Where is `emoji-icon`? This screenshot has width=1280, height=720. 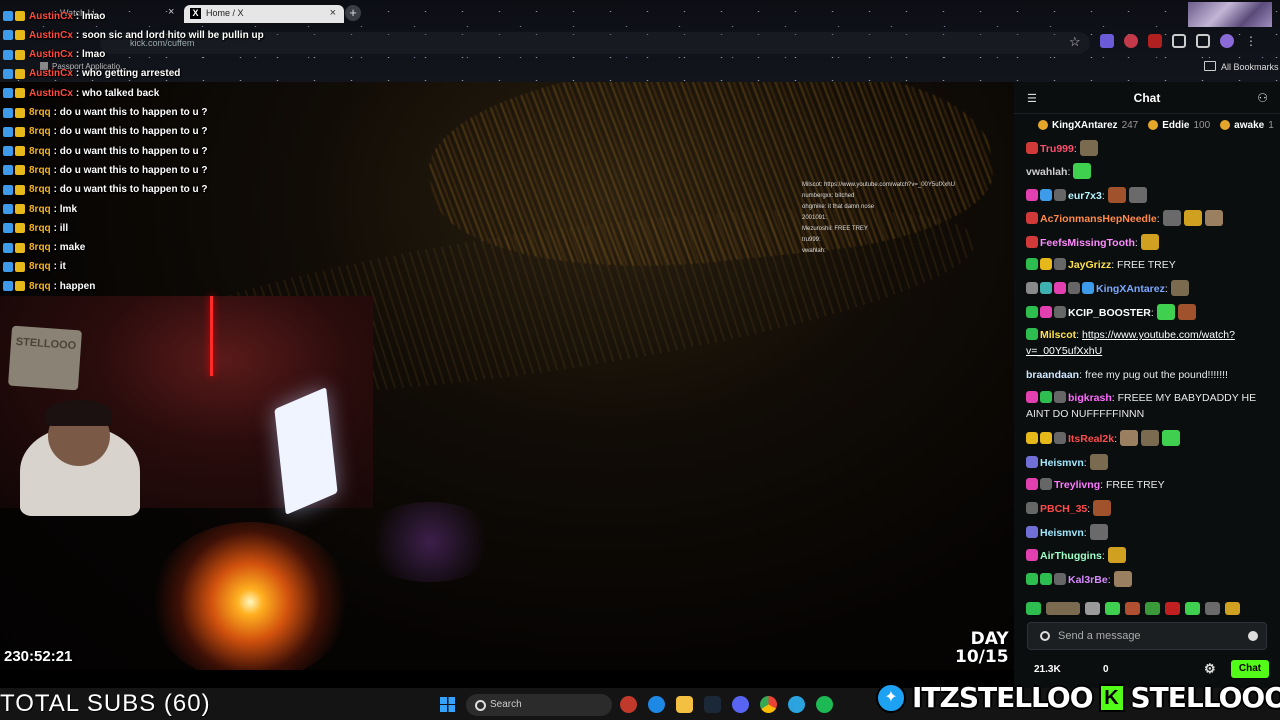 emoji-icon is located at coordinates (1253, 636).